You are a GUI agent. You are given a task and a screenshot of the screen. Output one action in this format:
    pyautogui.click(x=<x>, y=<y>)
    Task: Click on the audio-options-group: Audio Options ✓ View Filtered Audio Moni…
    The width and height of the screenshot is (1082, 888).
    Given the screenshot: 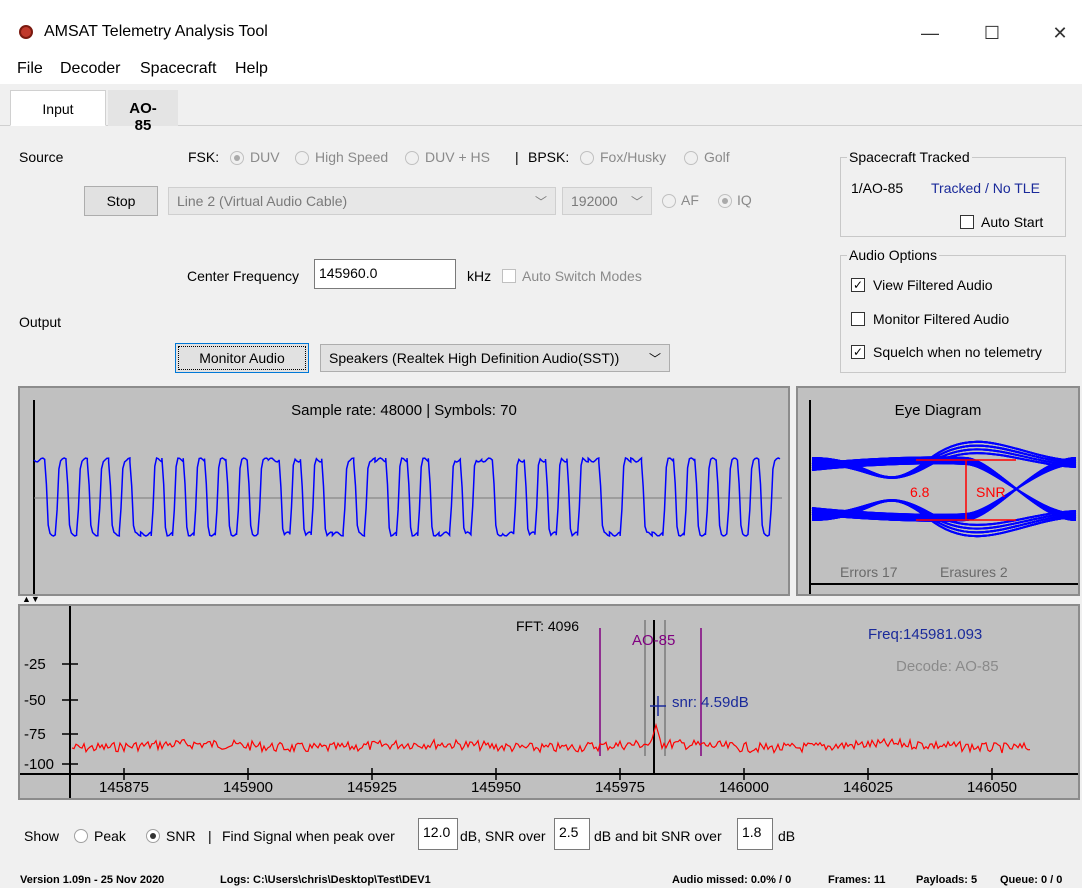 What is the action you would take?
    pyautogui.click(x=953, y=310)
    